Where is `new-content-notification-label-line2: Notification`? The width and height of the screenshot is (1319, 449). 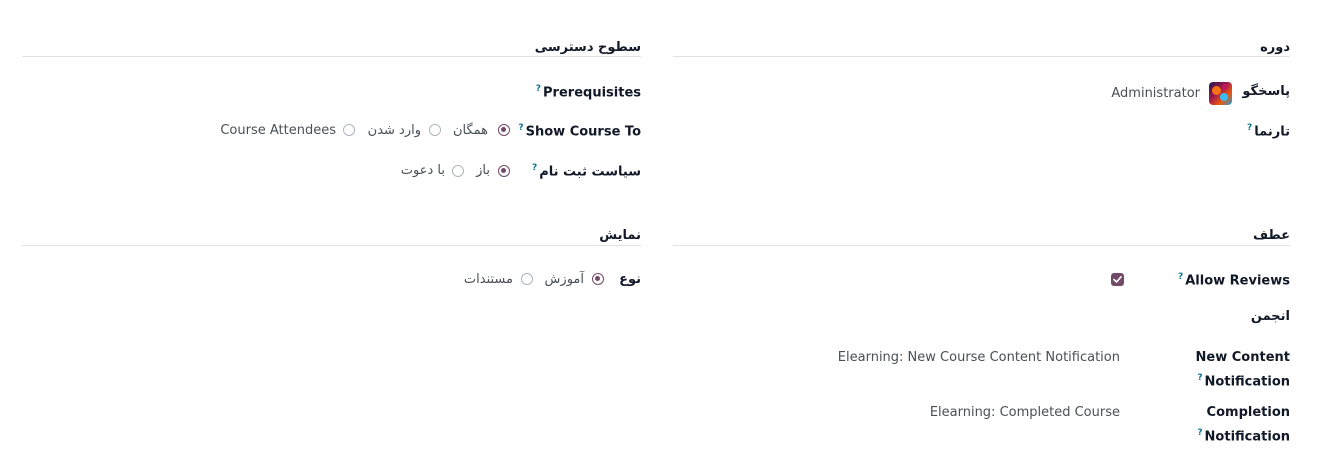
new-content-notification-label-line2: Notification is located at coordinates (1247, 382).